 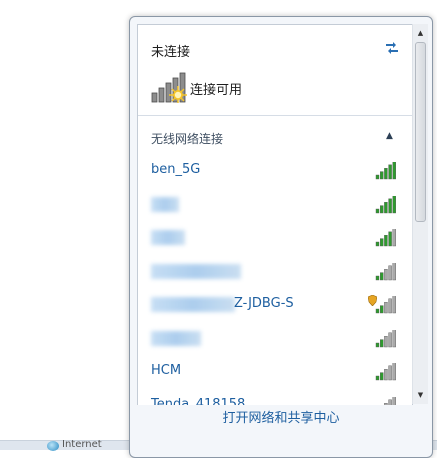 What do you see at coordinates (275, 171) in the screenshot?
I see `network-item: ben_5G` at bounding box center [275, 171].